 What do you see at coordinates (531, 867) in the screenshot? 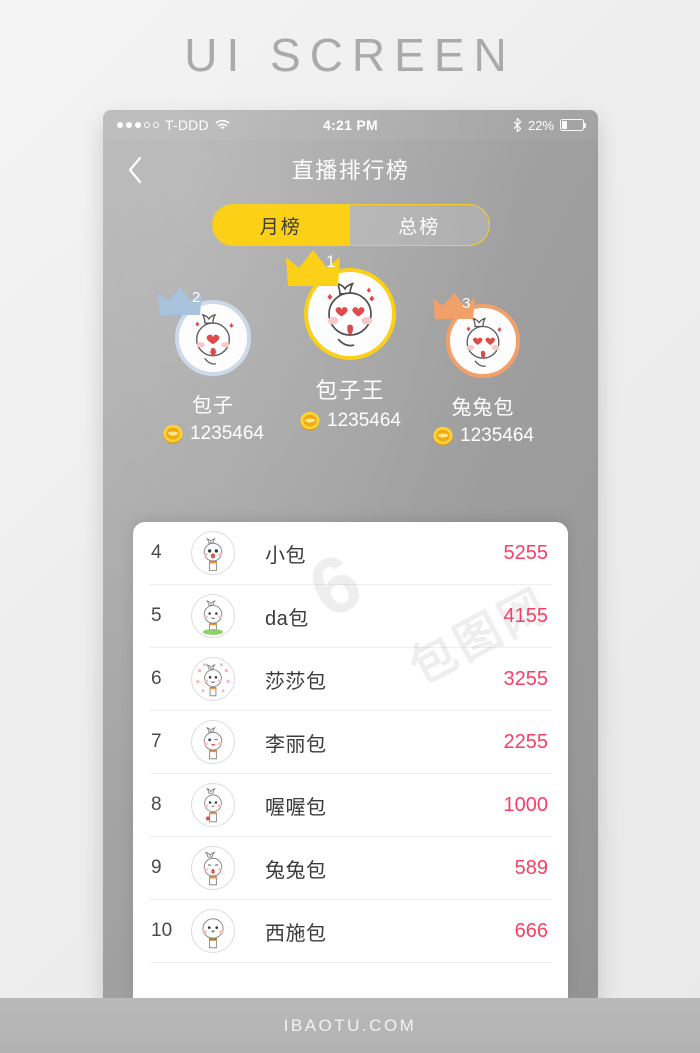
I see `row-score: 589` at bounding box center [531, 867].